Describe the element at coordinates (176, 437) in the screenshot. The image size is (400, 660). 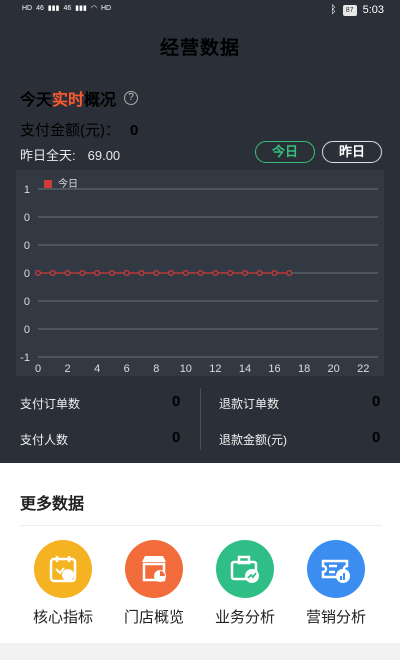
I see `payer-count-value: 0` at that location.